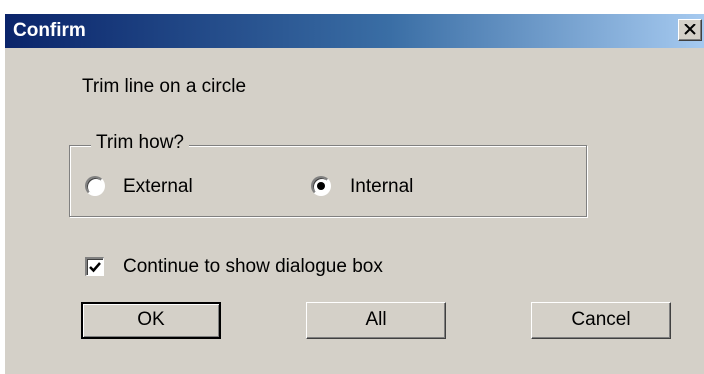  Describe the element at coordinates (49, 30) in the screenshot. I see `window-title: Confirm` at that location.